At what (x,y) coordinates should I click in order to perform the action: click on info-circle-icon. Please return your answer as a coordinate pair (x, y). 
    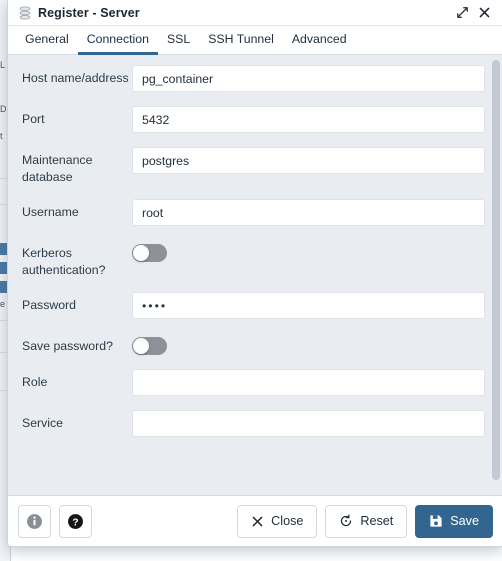
    Looking at the image, I should click on (34, 521).